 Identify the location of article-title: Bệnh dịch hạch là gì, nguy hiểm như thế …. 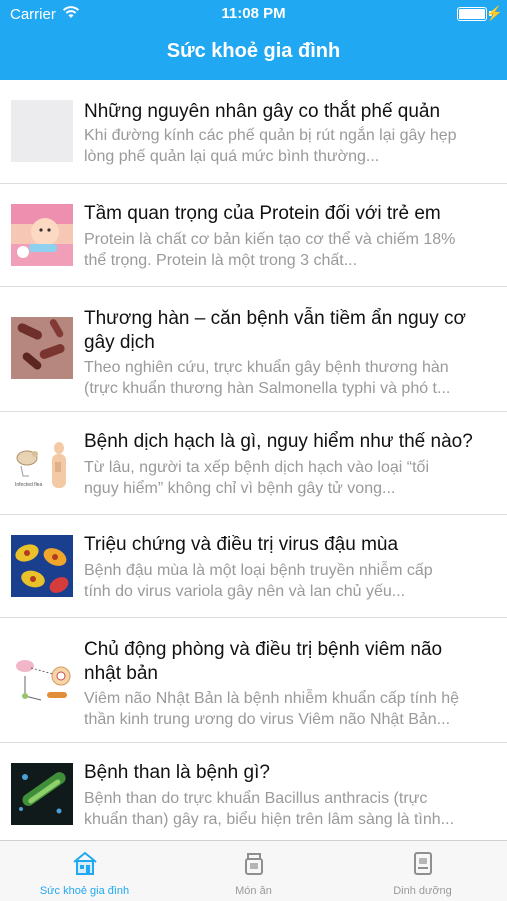
(278, 441).